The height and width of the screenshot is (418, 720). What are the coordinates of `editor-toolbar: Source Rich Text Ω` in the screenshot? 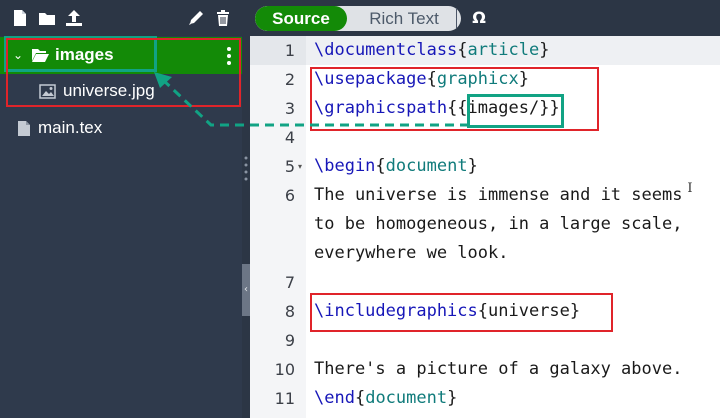 It's located at (485, 18).